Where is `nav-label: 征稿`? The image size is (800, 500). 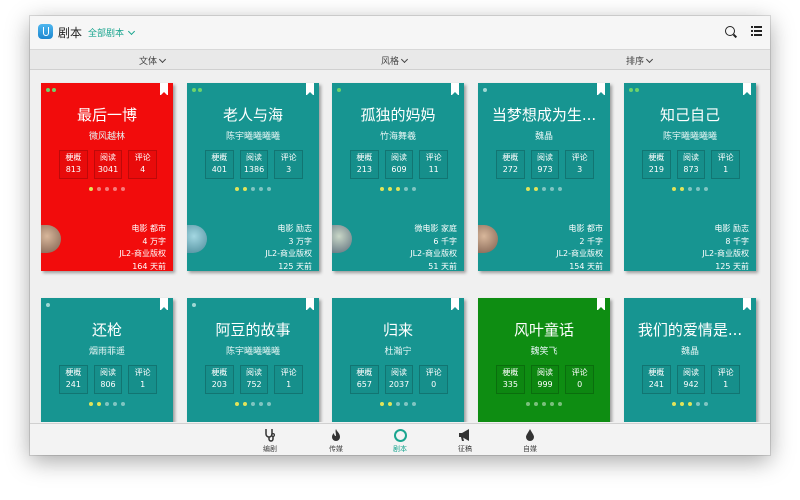 nav-label: 征稿 is located at coordinates (465, 449).